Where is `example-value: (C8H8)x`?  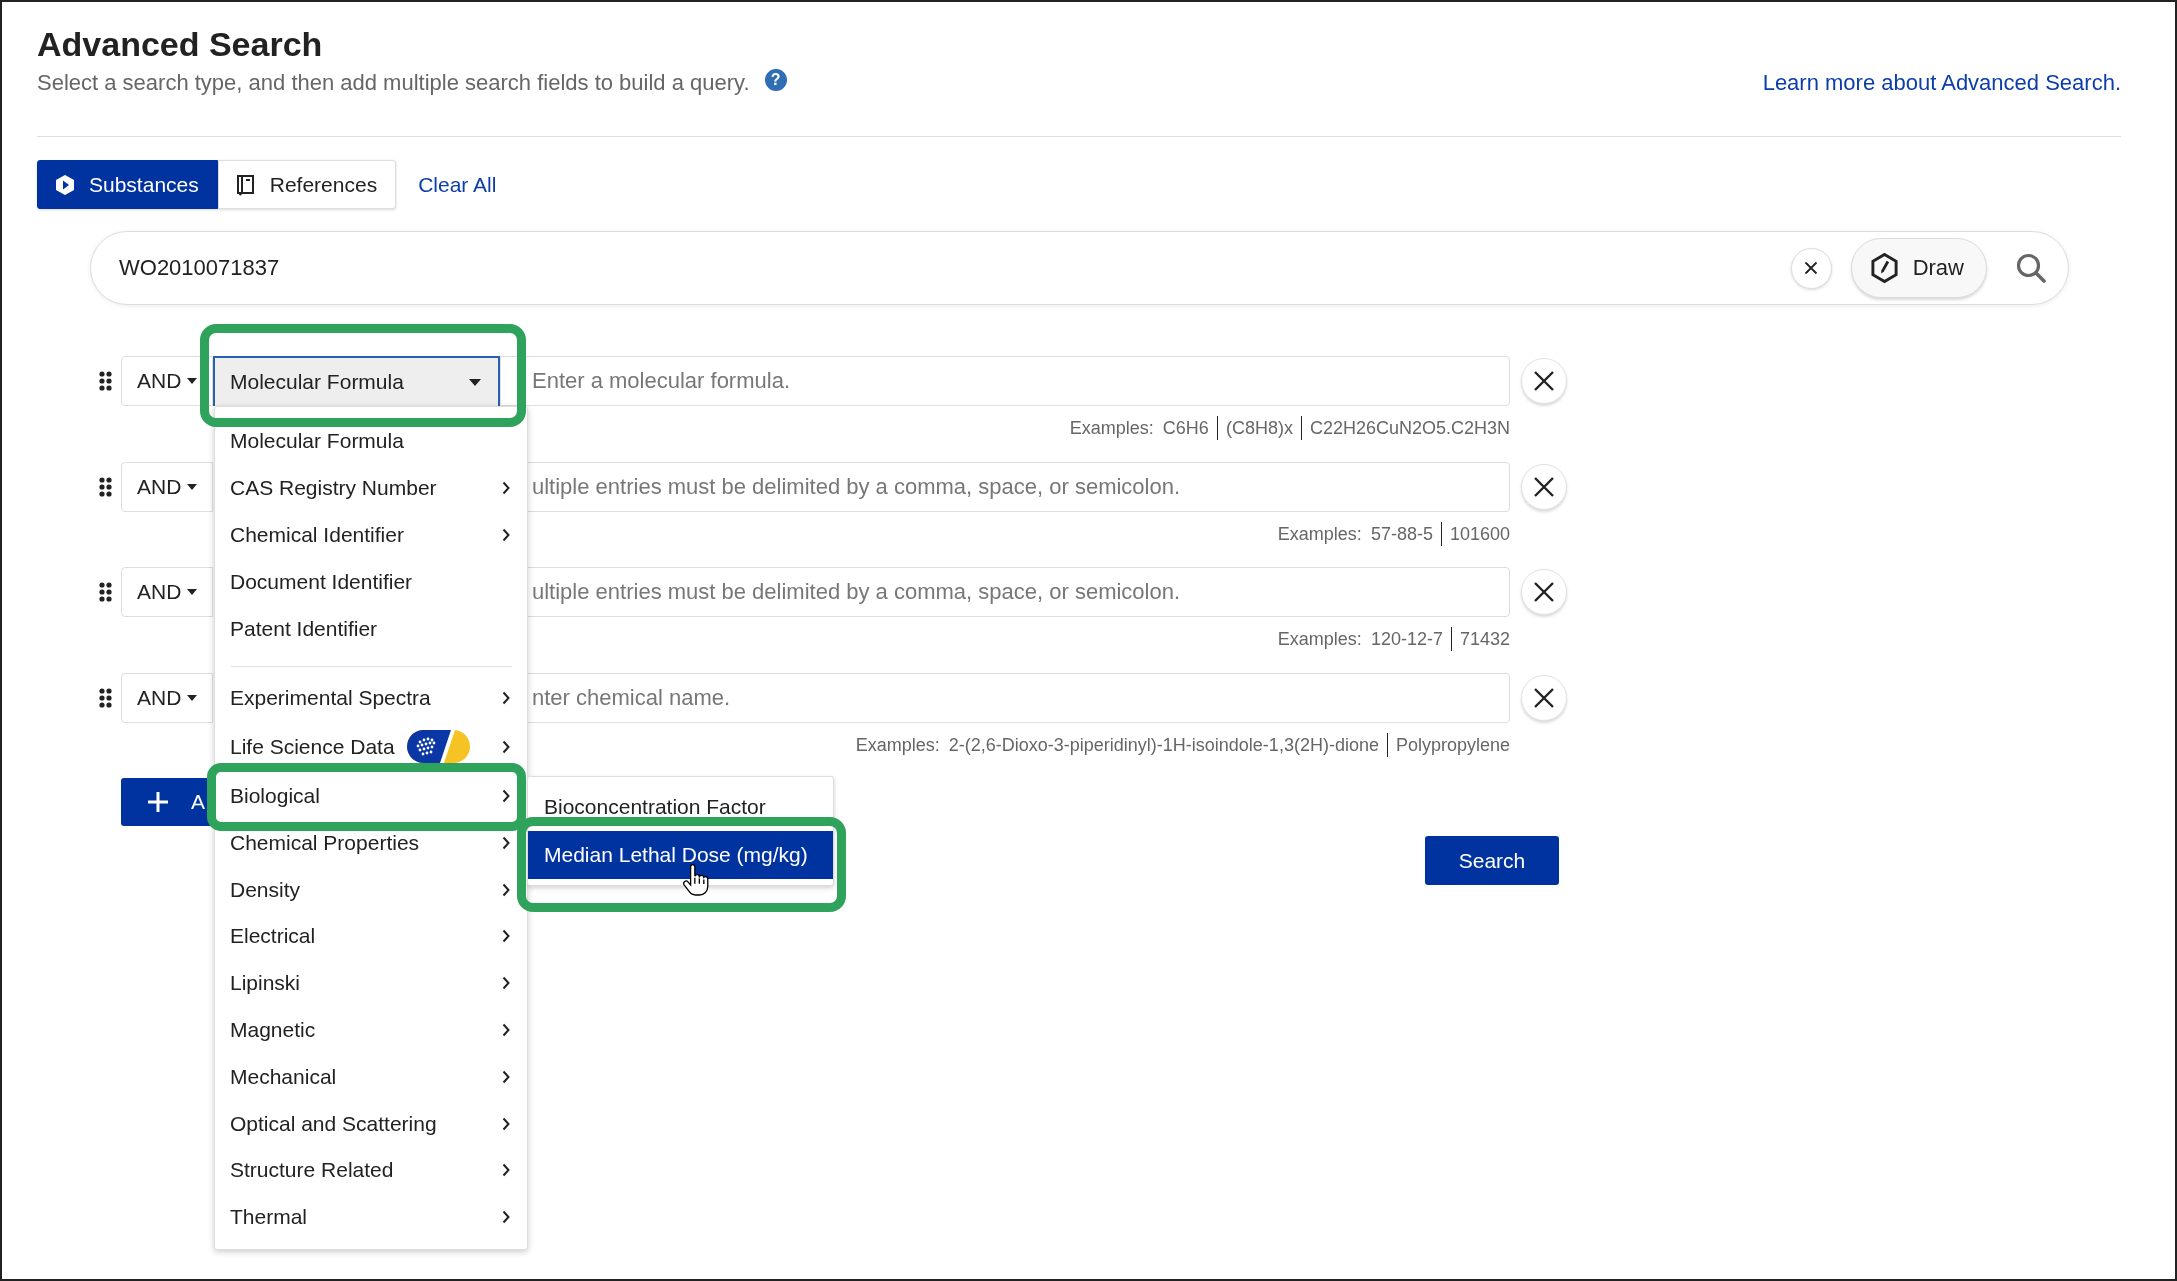 example-value: (C8H8)x is located at coordinates (1254, 428).